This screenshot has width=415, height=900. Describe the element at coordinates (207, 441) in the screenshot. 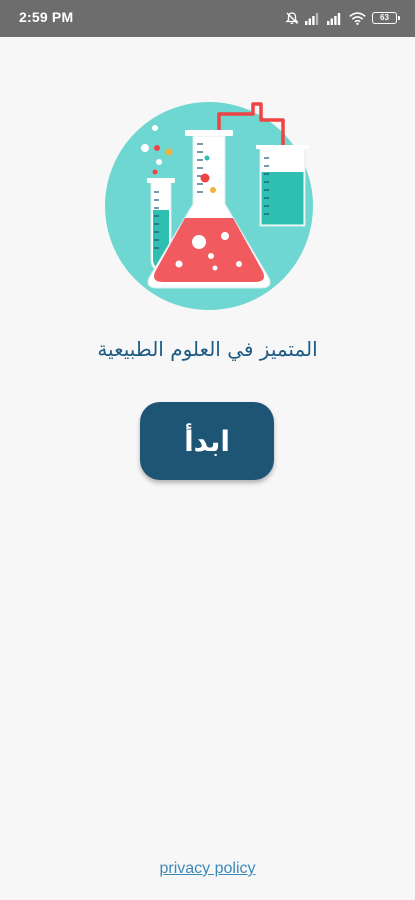

I see `start-button: ابدأ` at that location.